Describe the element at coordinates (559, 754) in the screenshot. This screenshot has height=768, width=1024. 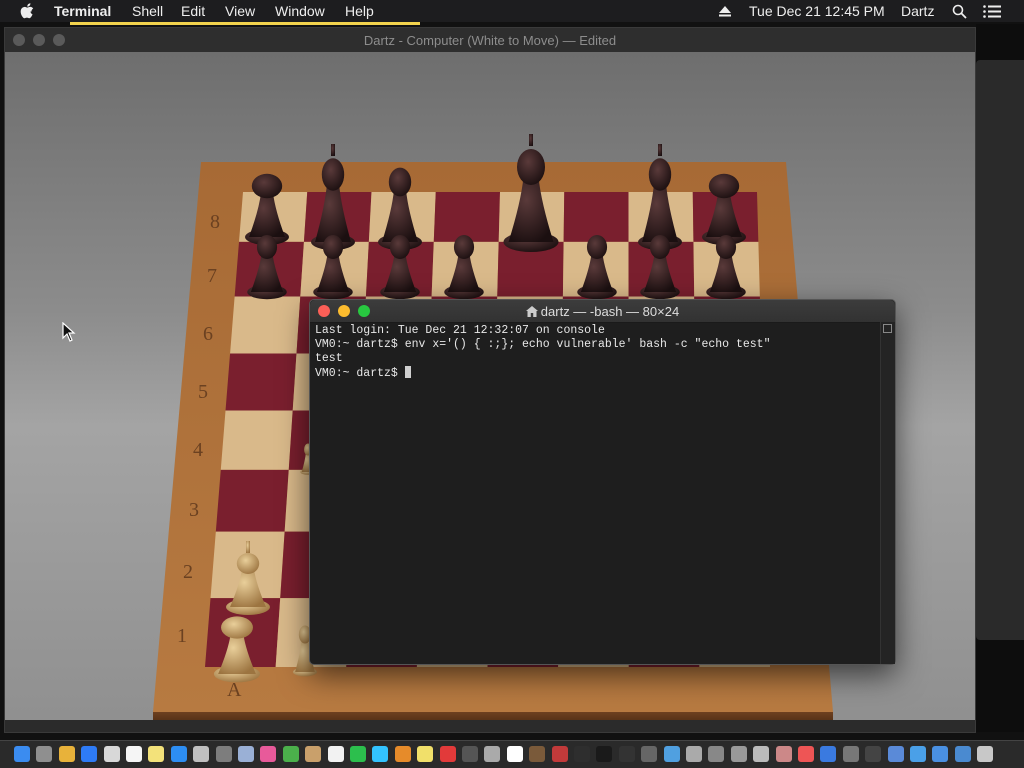
I see `photo-booth-icon` at that location.